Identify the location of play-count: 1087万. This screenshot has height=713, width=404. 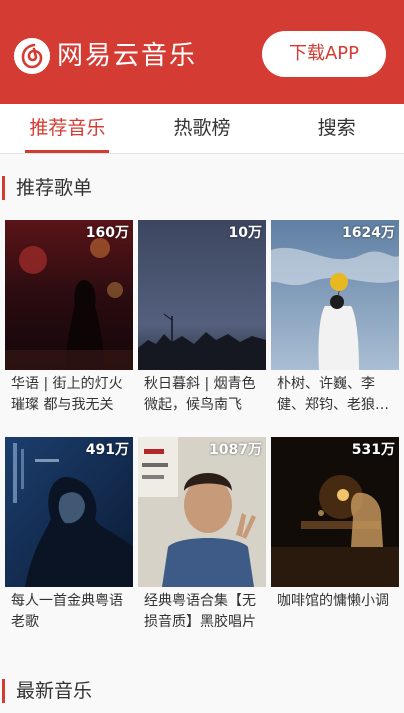
(235, 450).